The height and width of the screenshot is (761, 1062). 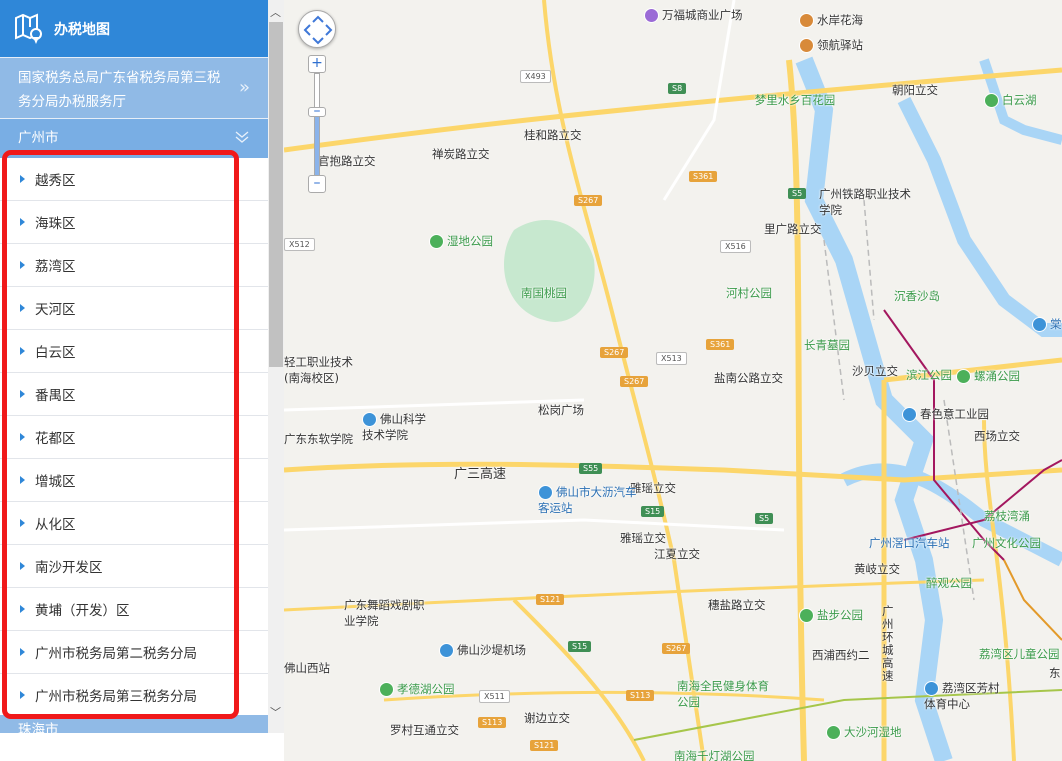 I want to click on district-item: 增城区, so click(x=134, y=480).